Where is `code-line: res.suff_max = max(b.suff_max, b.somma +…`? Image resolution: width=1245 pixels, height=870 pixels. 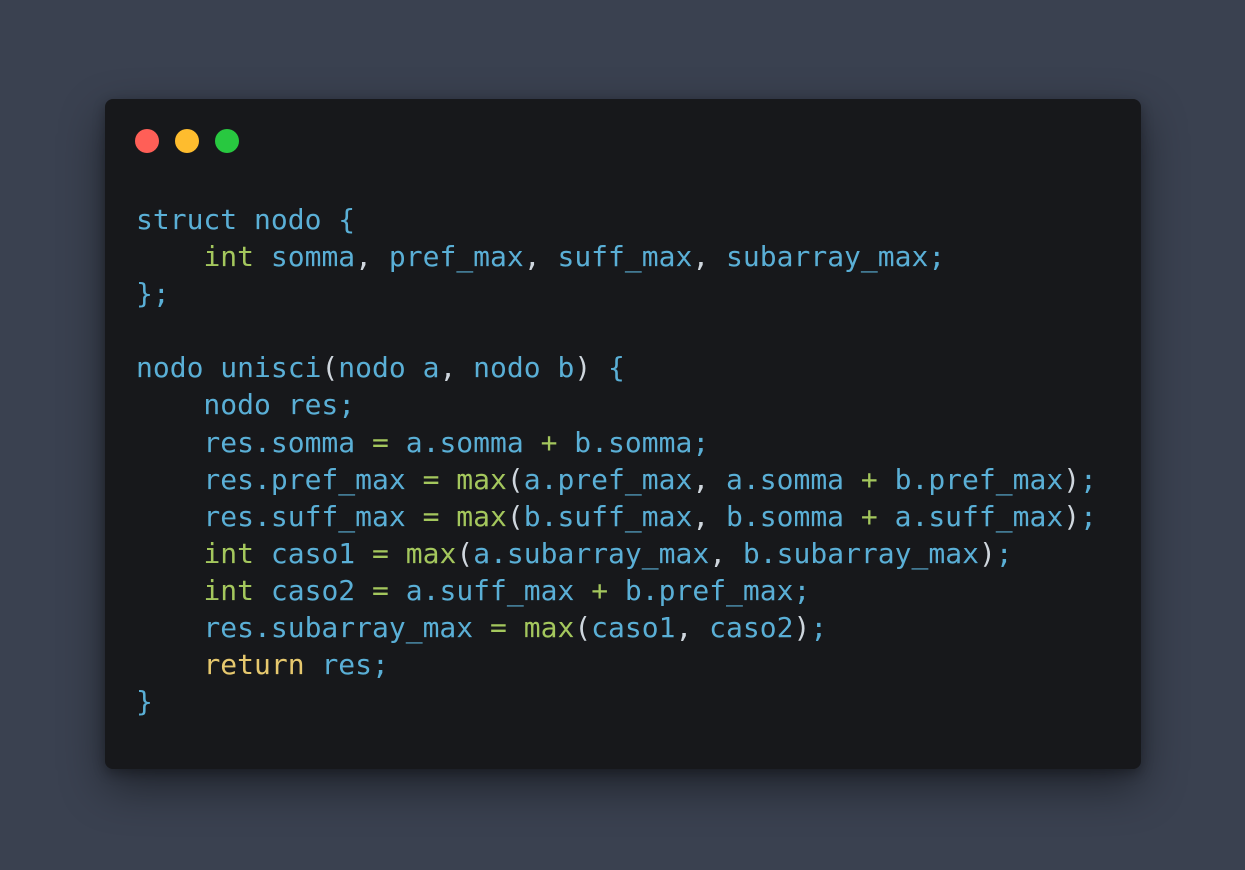 code-line: res.suff_max = max(b.suff_max, b.somma +… is located at coordinates (616, 516).